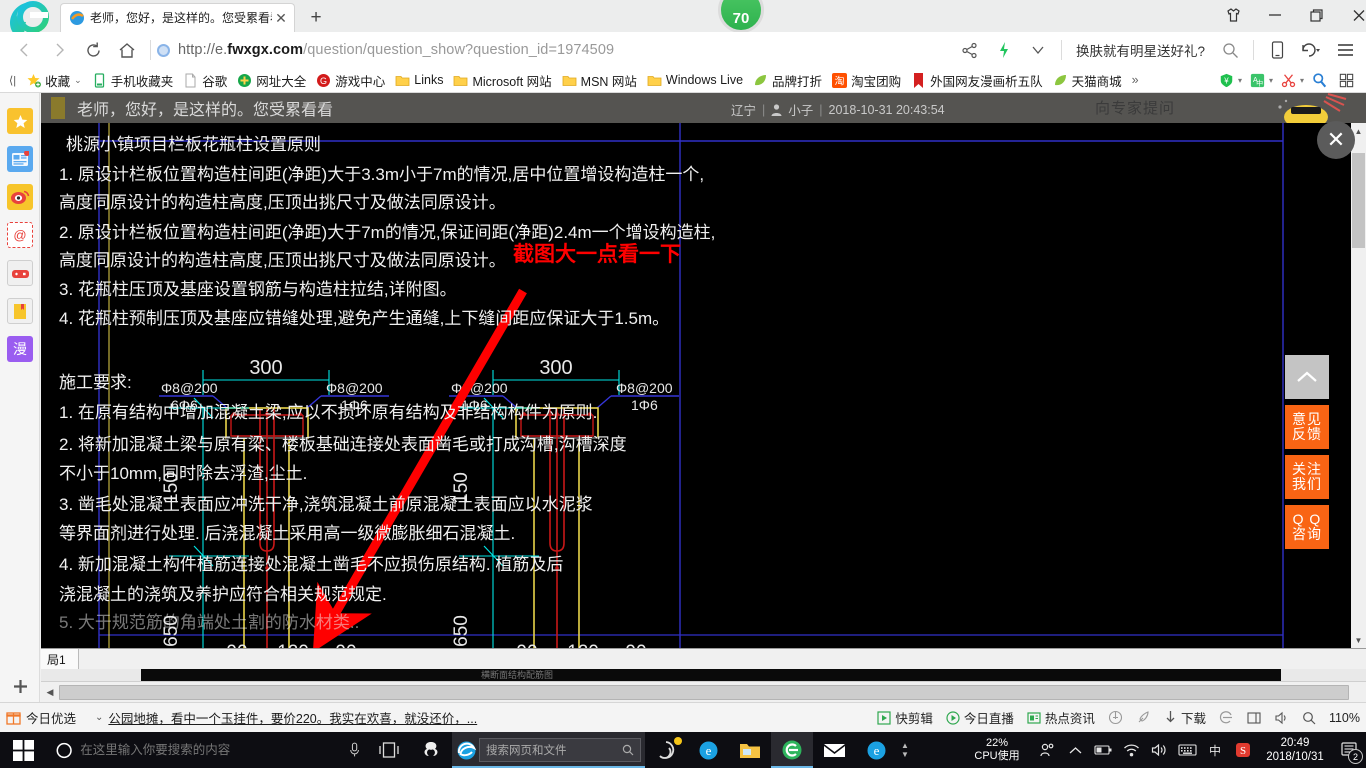  What do you see at coordinates (977, 80) in the screenshot?
I see `bookmark-foreign-comics: 外国网友漫画析五队` at bounding box center [977, 80].